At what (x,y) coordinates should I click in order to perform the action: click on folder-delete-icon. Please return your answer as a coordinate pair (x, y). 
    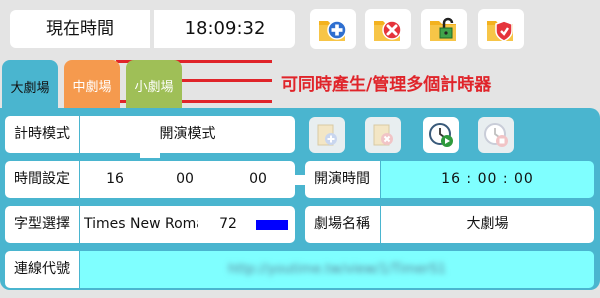
    Looking at the image, I should click on (388, 30).